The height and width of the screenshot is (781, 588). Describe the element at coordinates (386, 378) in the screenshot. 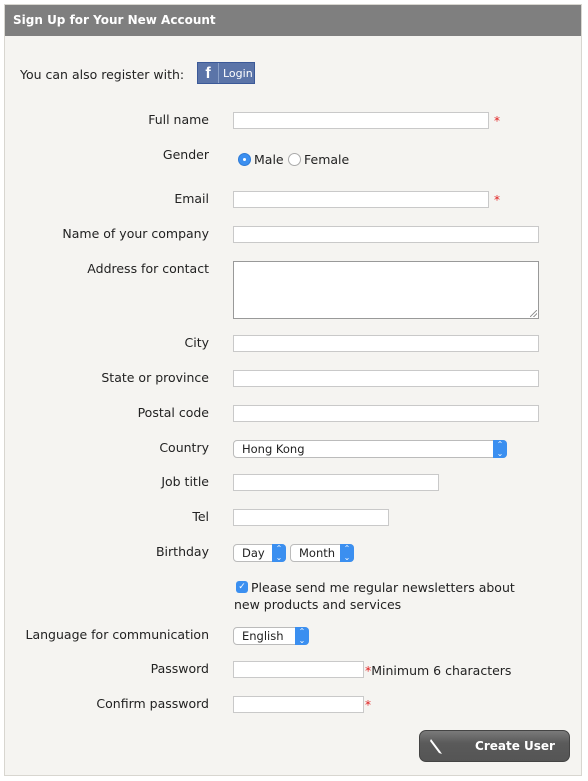

I see `state-input` at that location.